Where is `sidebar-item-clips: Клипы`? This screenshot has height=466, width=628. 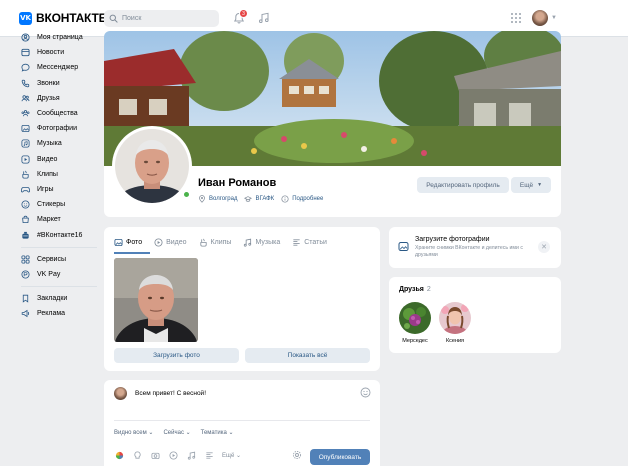
sidebar-item-clips: Клипы is located at coordinates (59, 174).